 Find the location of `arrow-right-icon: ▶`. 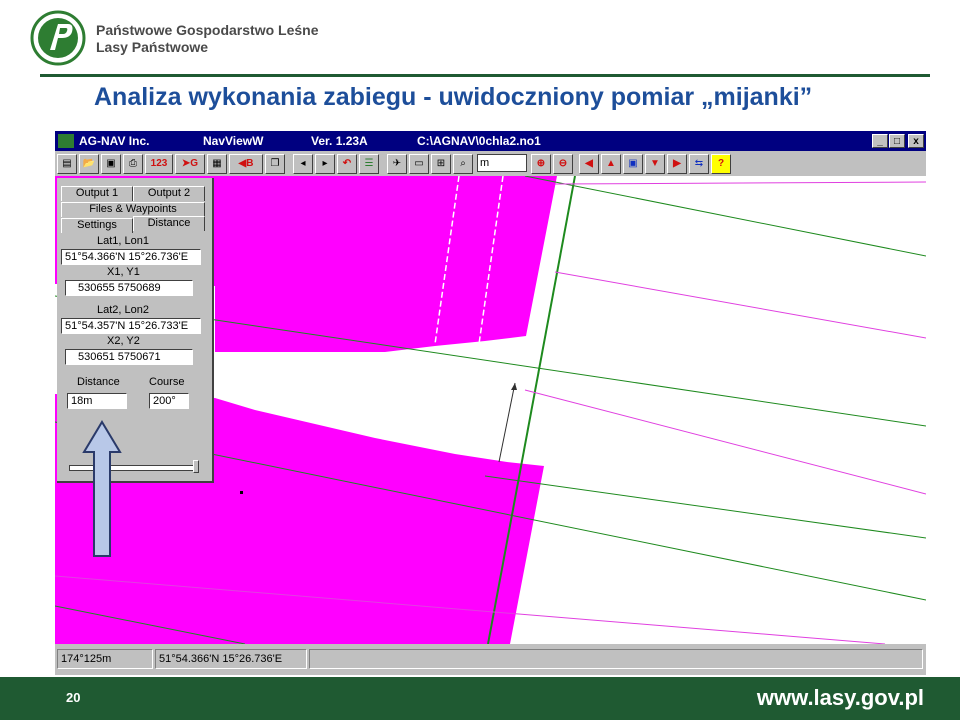

arrow-right-icon: ▶ is located at coordinates (677, 164).